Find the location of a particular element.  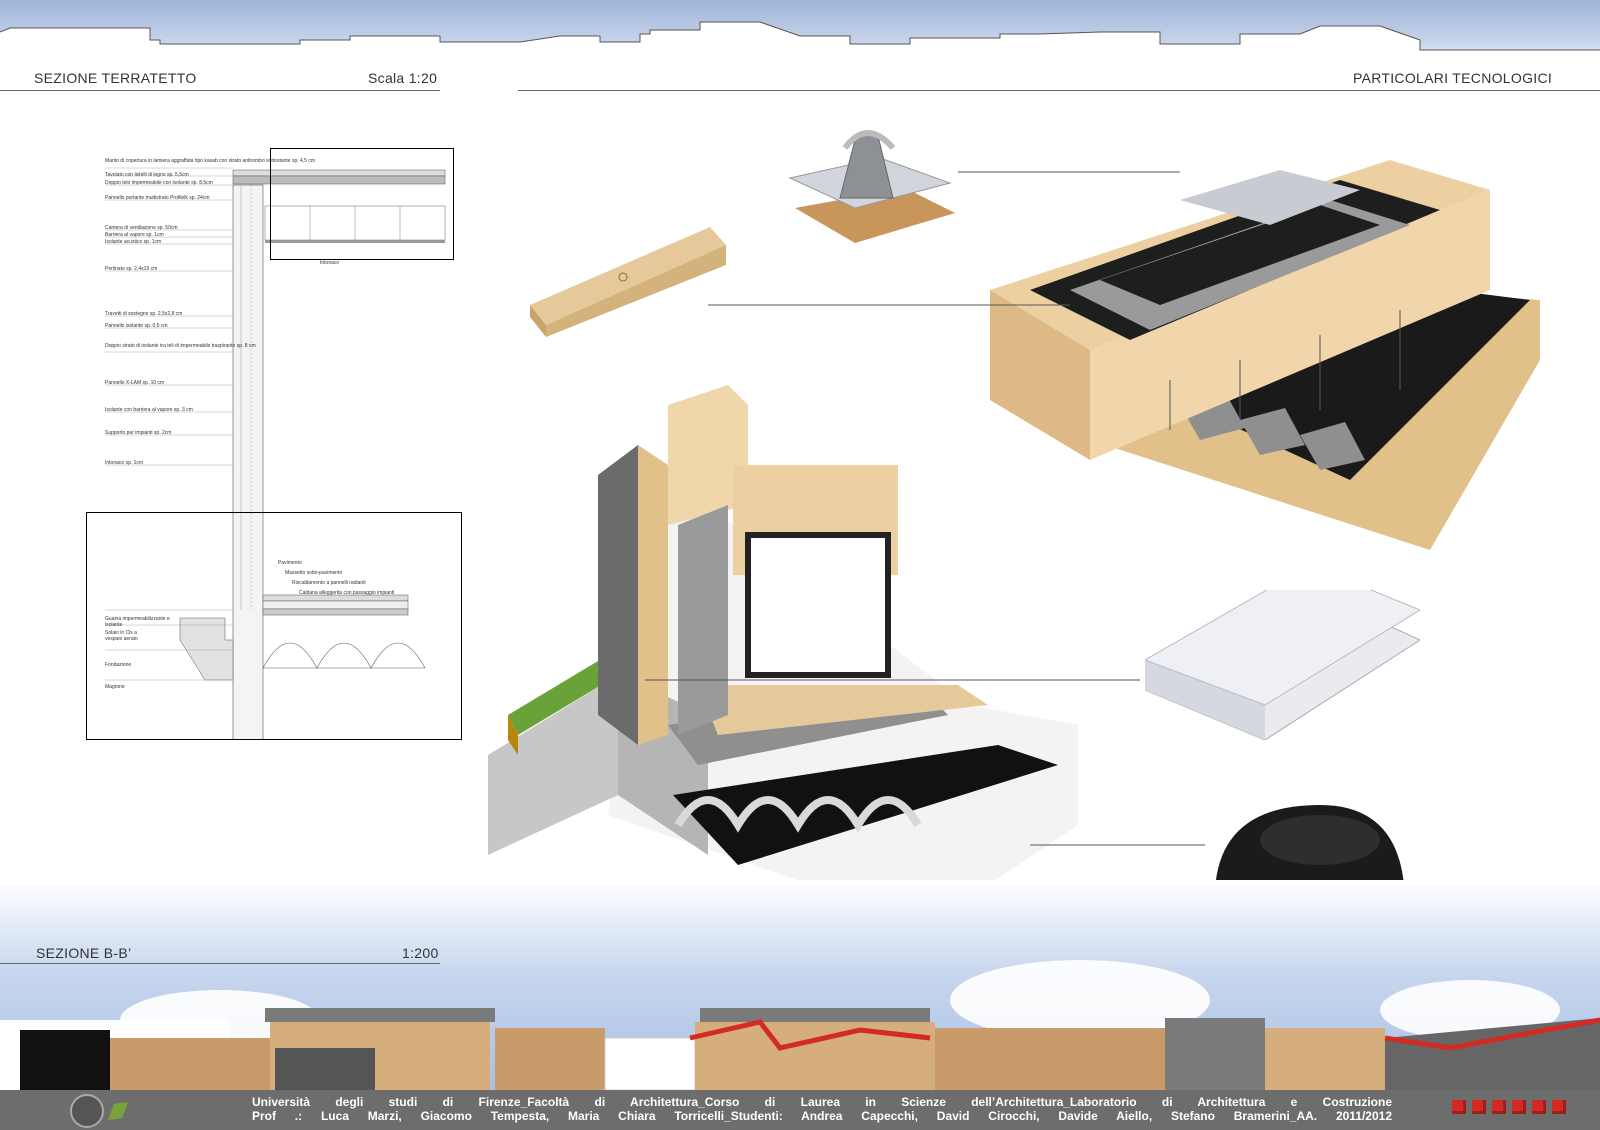

section-title: SEZIONE B-B’ is located at coordinates (84, 953).